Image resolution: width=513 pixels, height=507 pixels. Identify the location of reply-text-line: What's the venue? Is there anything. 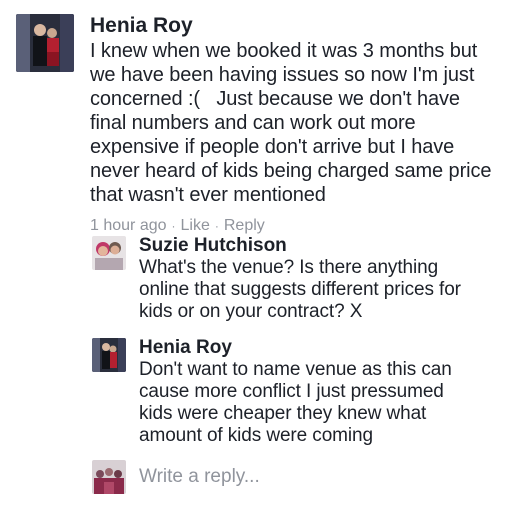
(289, 267).